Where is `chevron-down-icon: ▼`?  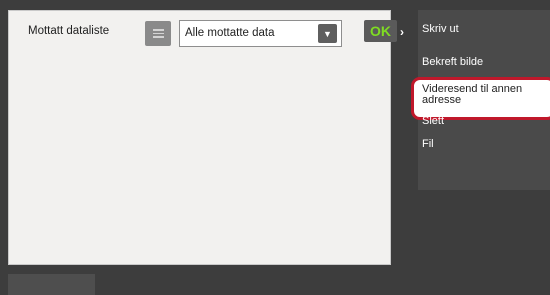
chevron-down-icon: ▼ is located at coordinates (327, 33).